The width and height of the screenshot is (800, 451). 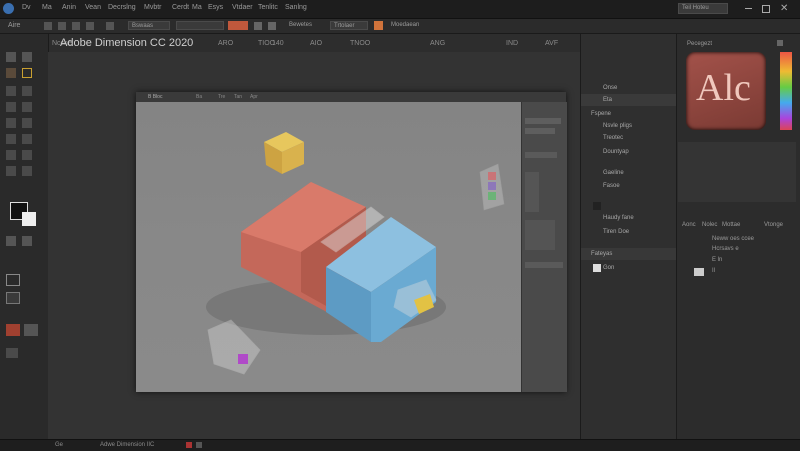 What do you see at coordinates (629, 254) in the screenshot?
I see `layer-row: Fateyas` at bounding box center [629, 254].